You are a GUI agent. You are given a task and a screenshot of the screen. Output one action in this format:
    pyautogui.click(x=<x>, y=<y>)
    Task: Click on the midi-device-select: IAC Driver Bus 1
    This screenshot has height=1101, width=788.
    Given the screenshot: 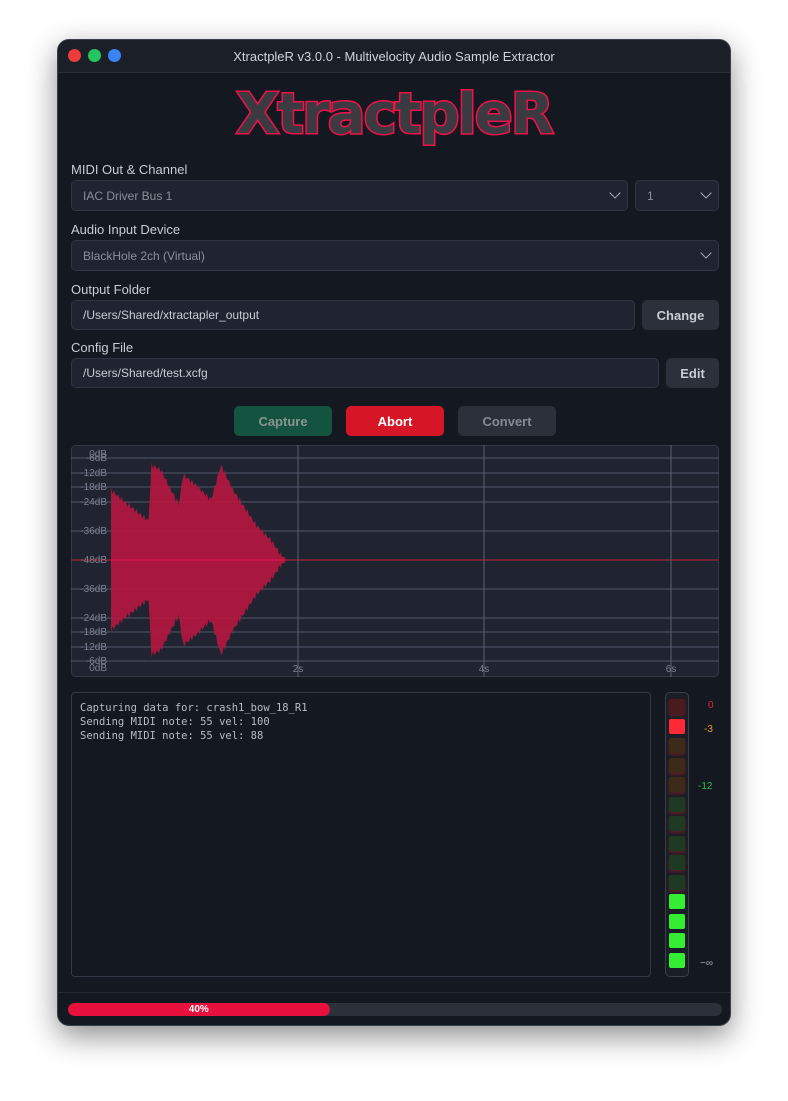 What is the action you would take?
    pyautogui.click(x=349, y=195)
    